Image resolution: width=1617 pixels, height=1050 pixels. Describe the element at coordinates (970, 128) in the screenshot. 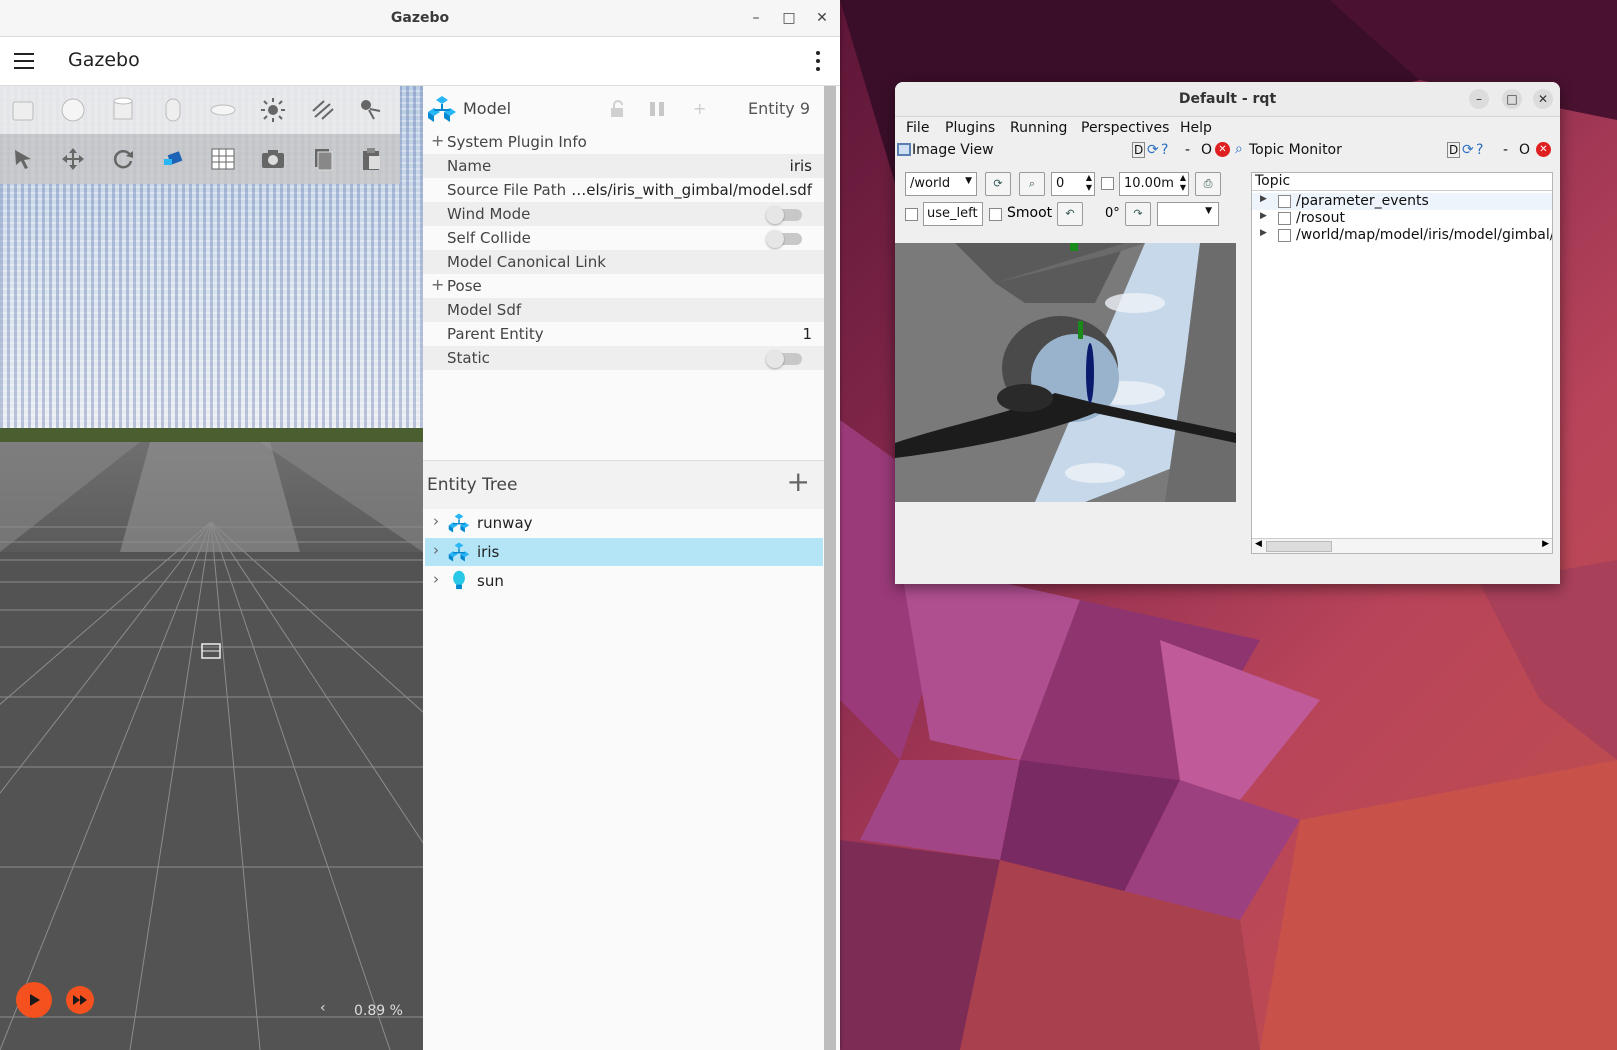

I see `menu-plugins: Plugins` at that location.